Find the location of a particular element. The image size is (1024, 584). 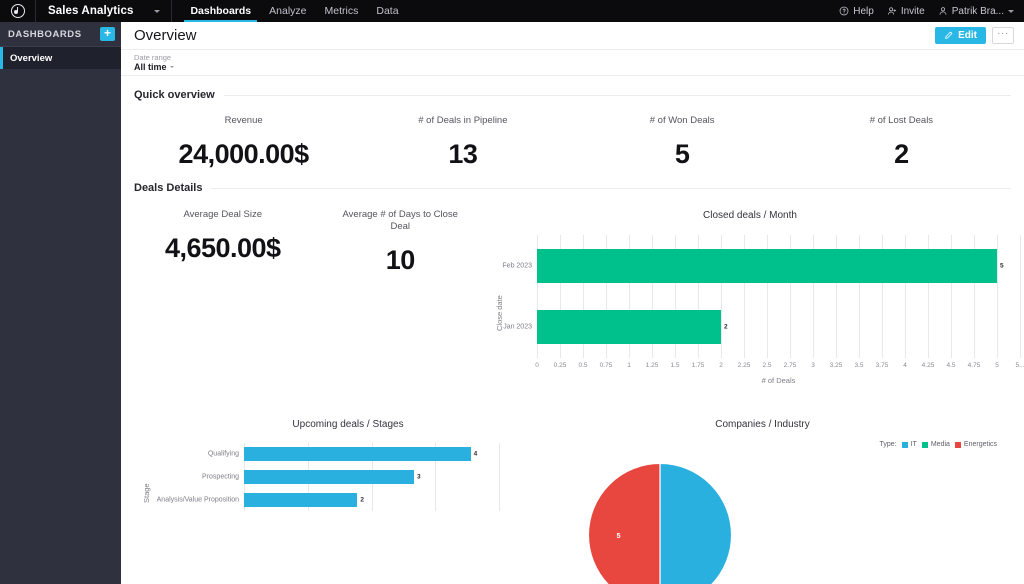

x-axis-tick-label: 0.5 is located at coordinates (583, 365).